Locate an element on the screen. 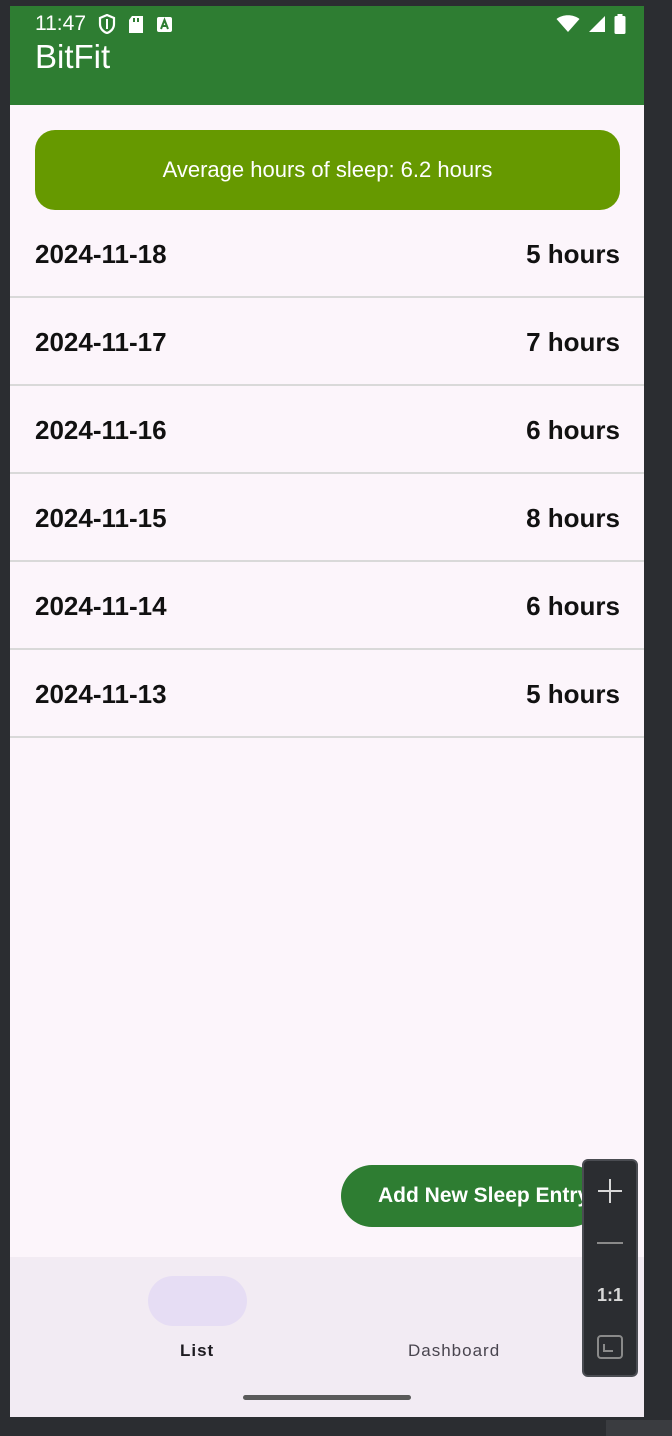 The height and width of the screenshot is (1436, 672). minus-icon is located at coordinates (610, 1243).